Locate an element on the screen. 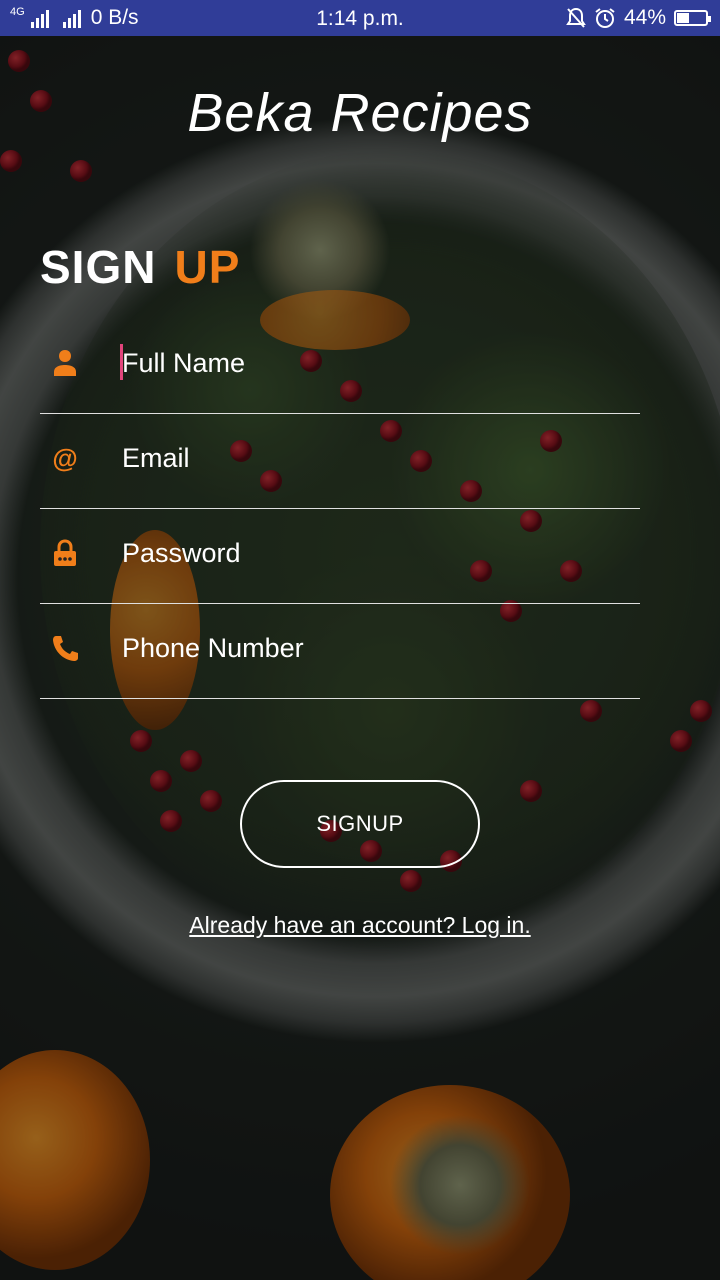  heading-up: UP is located at coordinates (207, 267).